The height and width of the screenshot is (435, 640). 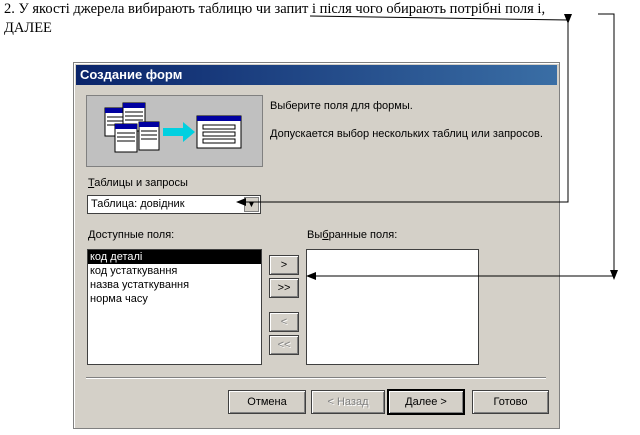 What do you see at coordinates (174, 285) in the screenshot?
I see `list-item: назва устаткування` at bounding box center [174, 285].